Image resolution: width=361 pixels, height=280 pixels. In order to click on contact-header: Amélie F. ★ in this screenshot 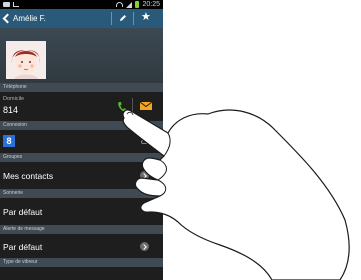, I will do `click(81, 18)`.